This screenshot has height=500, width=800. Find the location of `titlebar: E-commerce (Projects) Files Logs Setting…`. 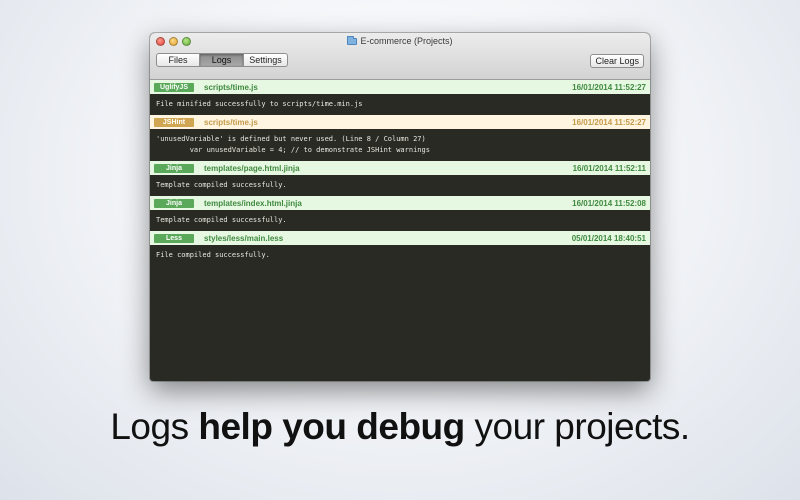

titlebar: E-commerce (Projects) Files Logs Setting… is located at coordinates (400, 56).